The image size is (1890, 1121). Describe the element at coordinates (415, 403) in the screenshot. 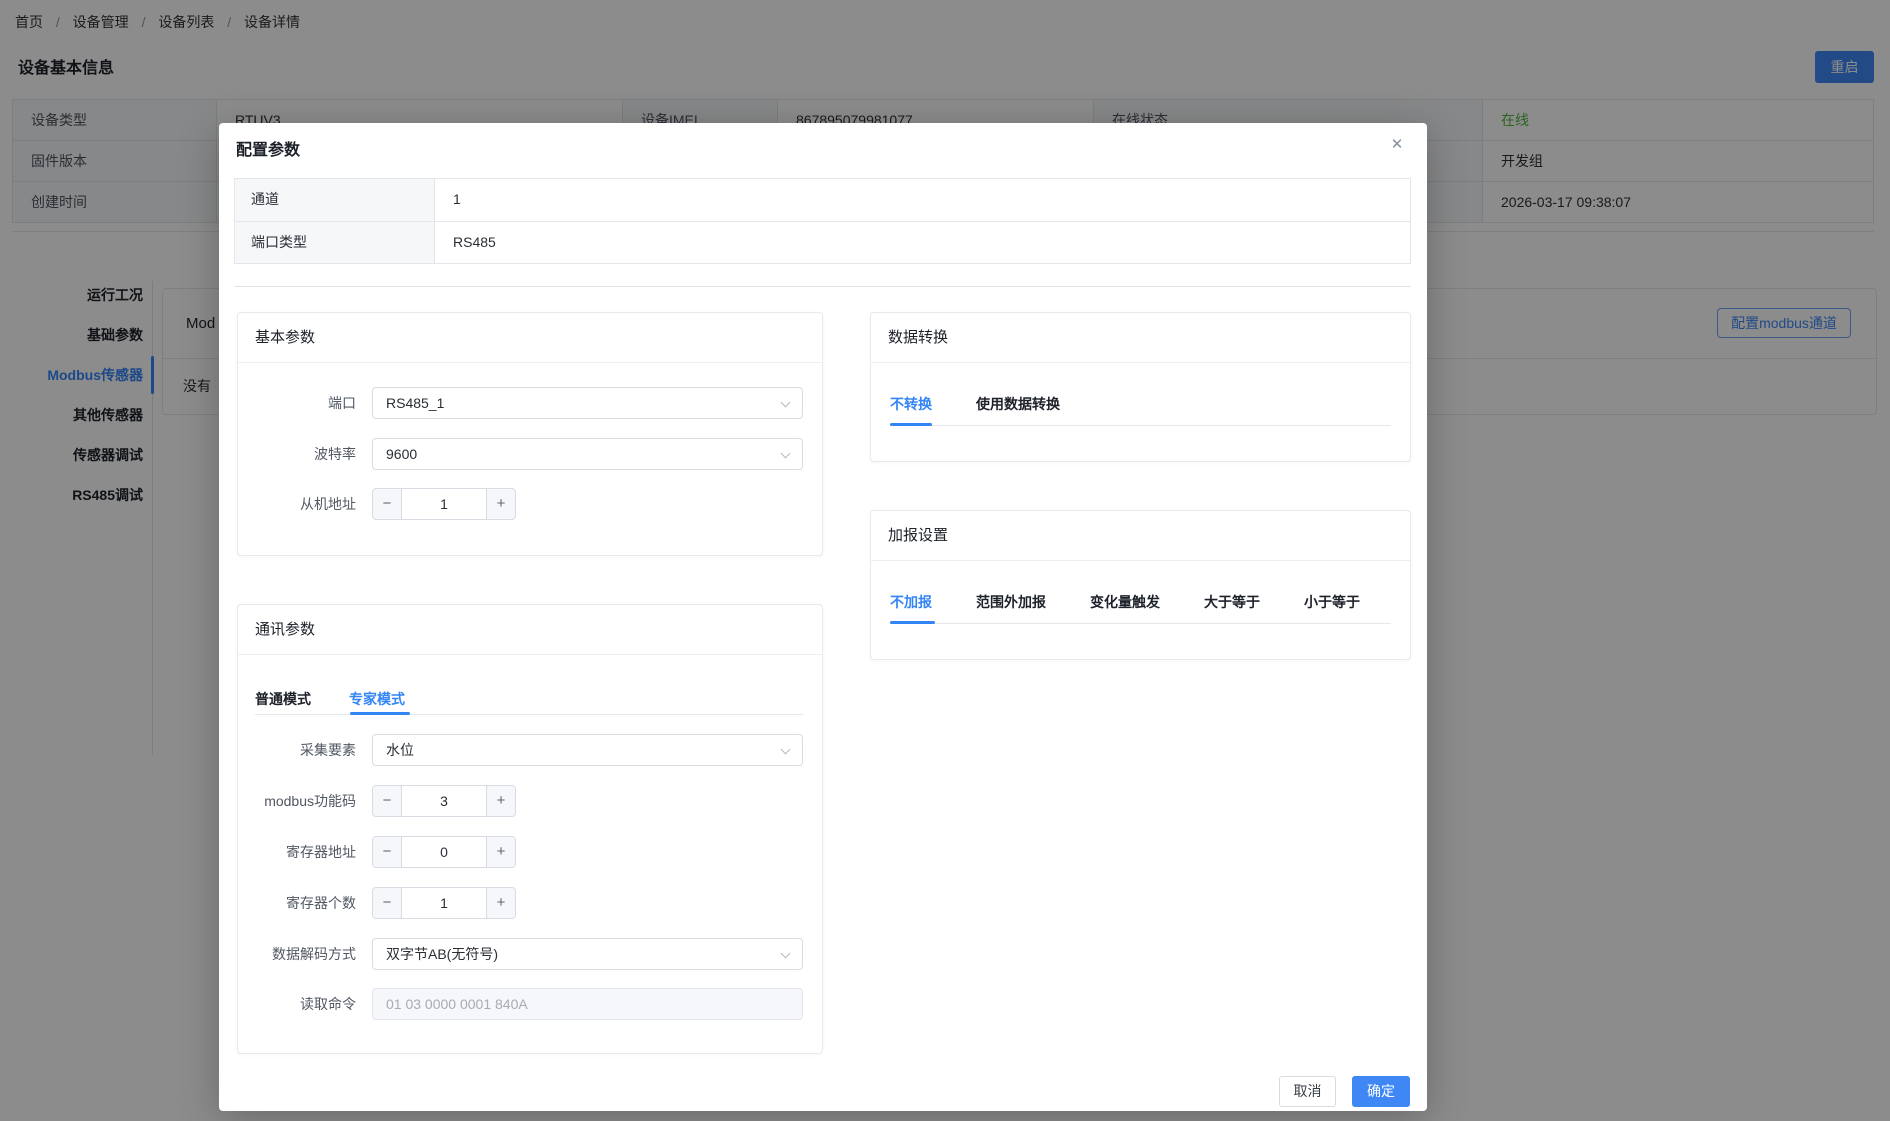

I see `port-select-value: RS485_1` at that location.